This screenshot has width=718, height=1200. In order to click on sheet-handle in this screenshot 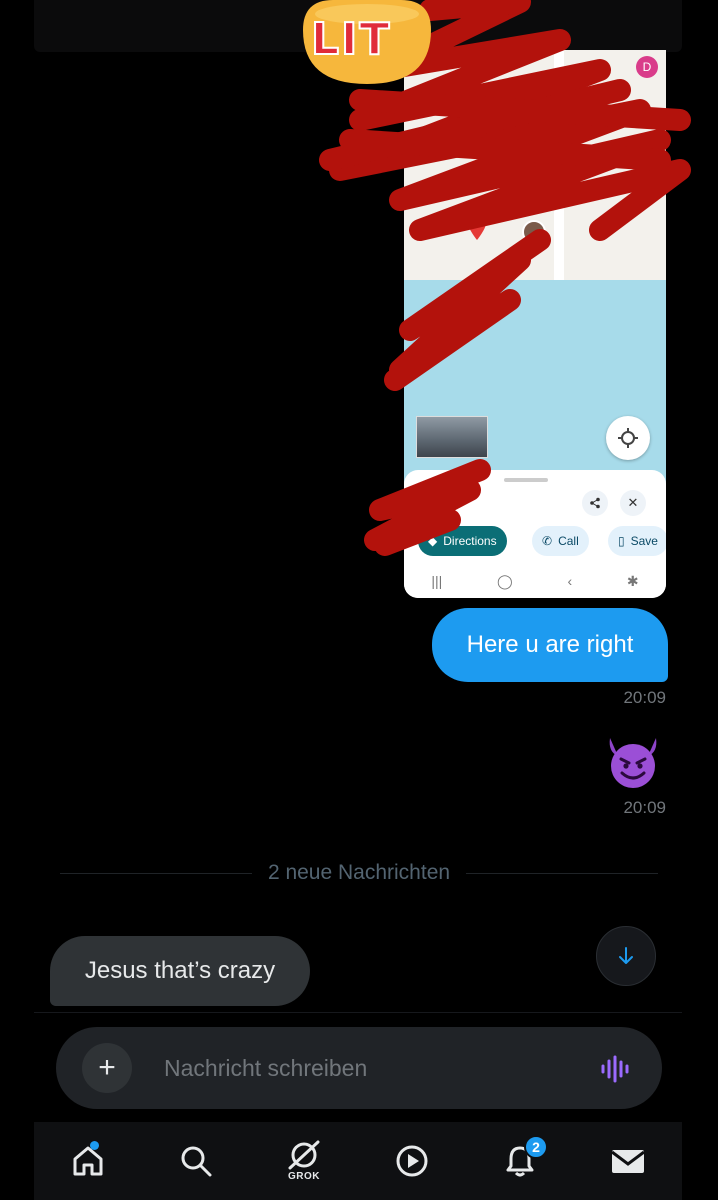, I will do `click(526, 480)`.